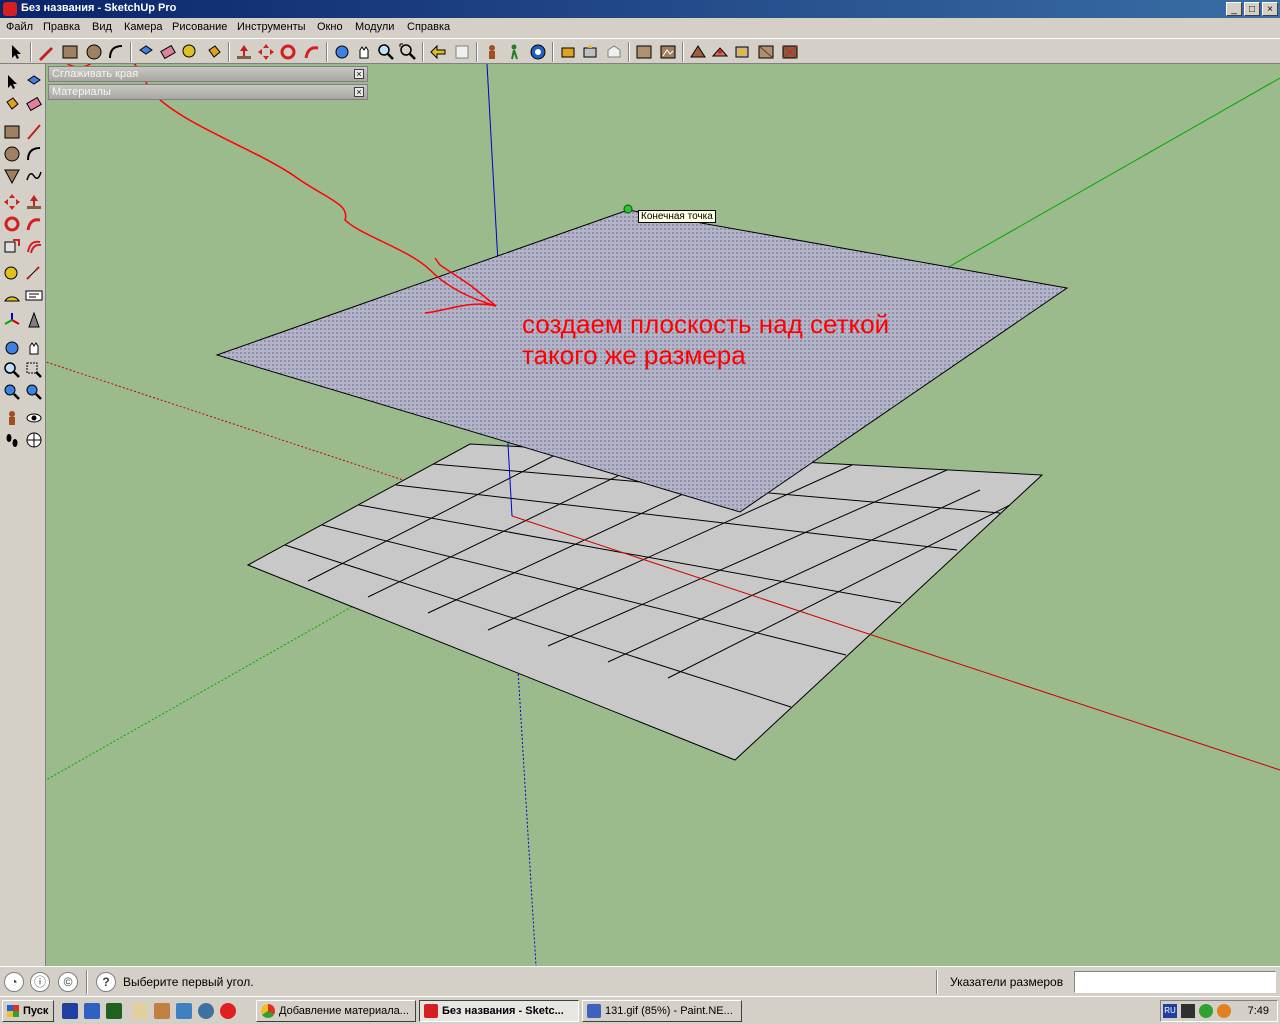 The image size is (1280, 1024). Describe the element at coordinates (34, 132) in the screenshot. I see `line-icon` at that location.